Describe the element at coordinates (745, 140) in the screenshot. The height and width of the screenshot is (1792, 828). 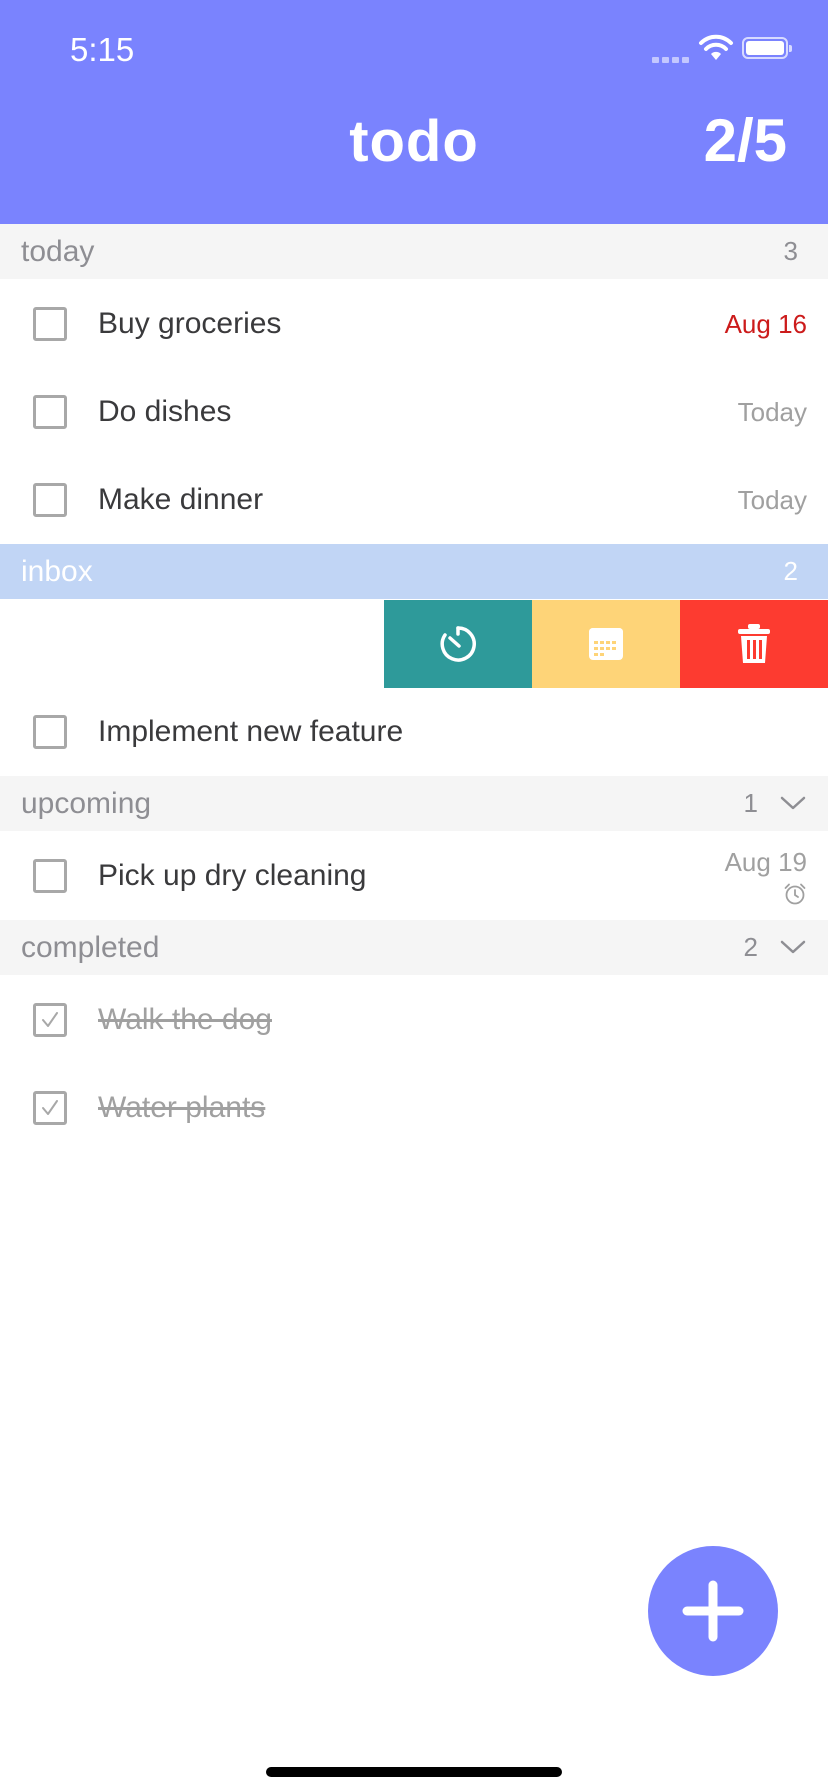
I see `completion-counter: 2/5` at that location.